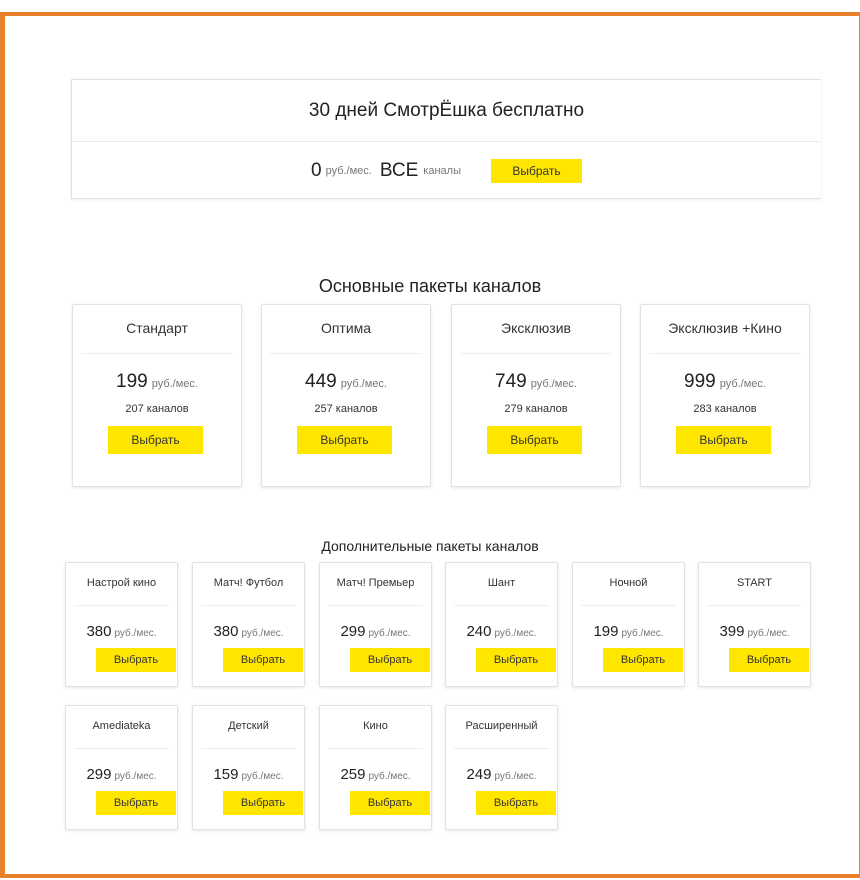 Image resolution: width=860 pixels, height=880 pixels. I want to click on package-price: 449 руб./мес., so click(346, 382).